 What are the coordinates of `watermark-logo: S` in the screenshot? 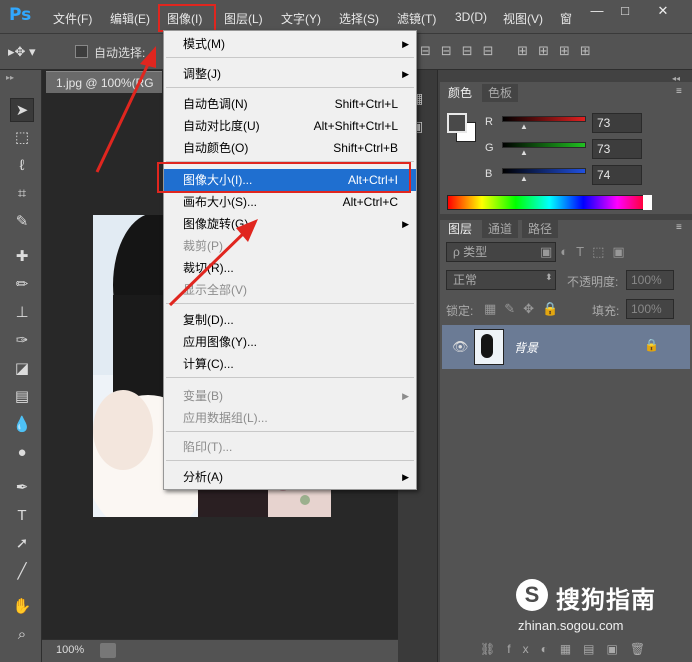 It's located at (532, 595).